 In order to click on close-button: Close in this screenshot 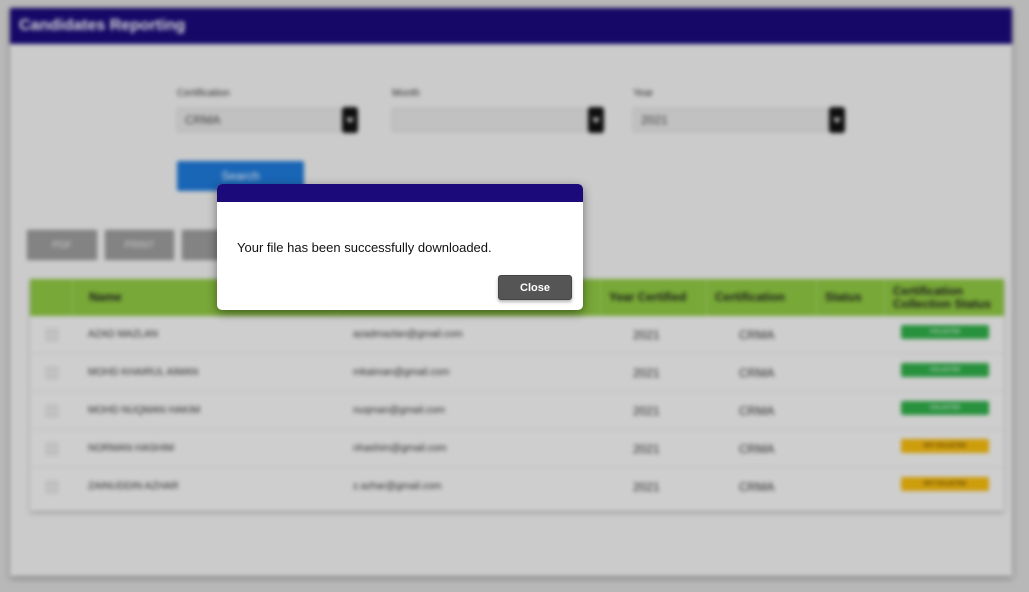, I will do `click(535, 287)`.